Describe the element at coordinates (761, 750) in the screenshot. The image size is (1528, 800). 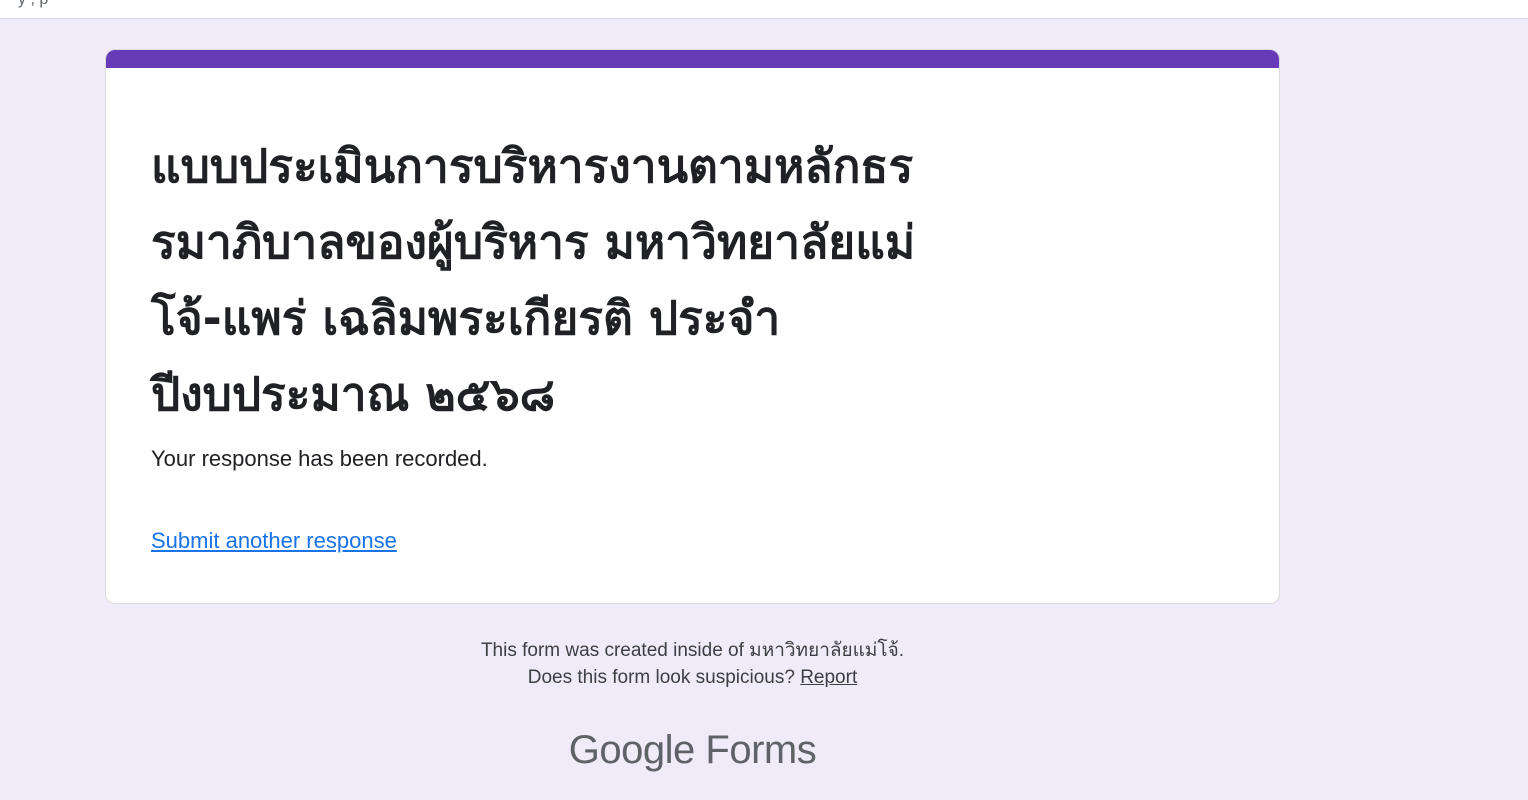
I see `forms-wordmark: Forms` at that location.